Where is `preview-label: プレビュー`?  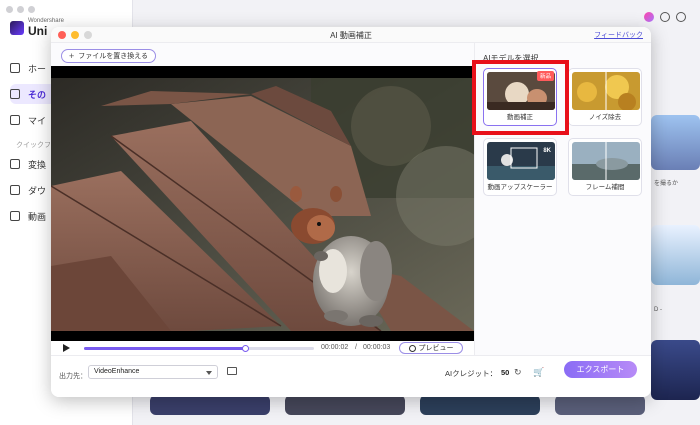
preview-label: プレビュー is located at coordinates (436, 348).